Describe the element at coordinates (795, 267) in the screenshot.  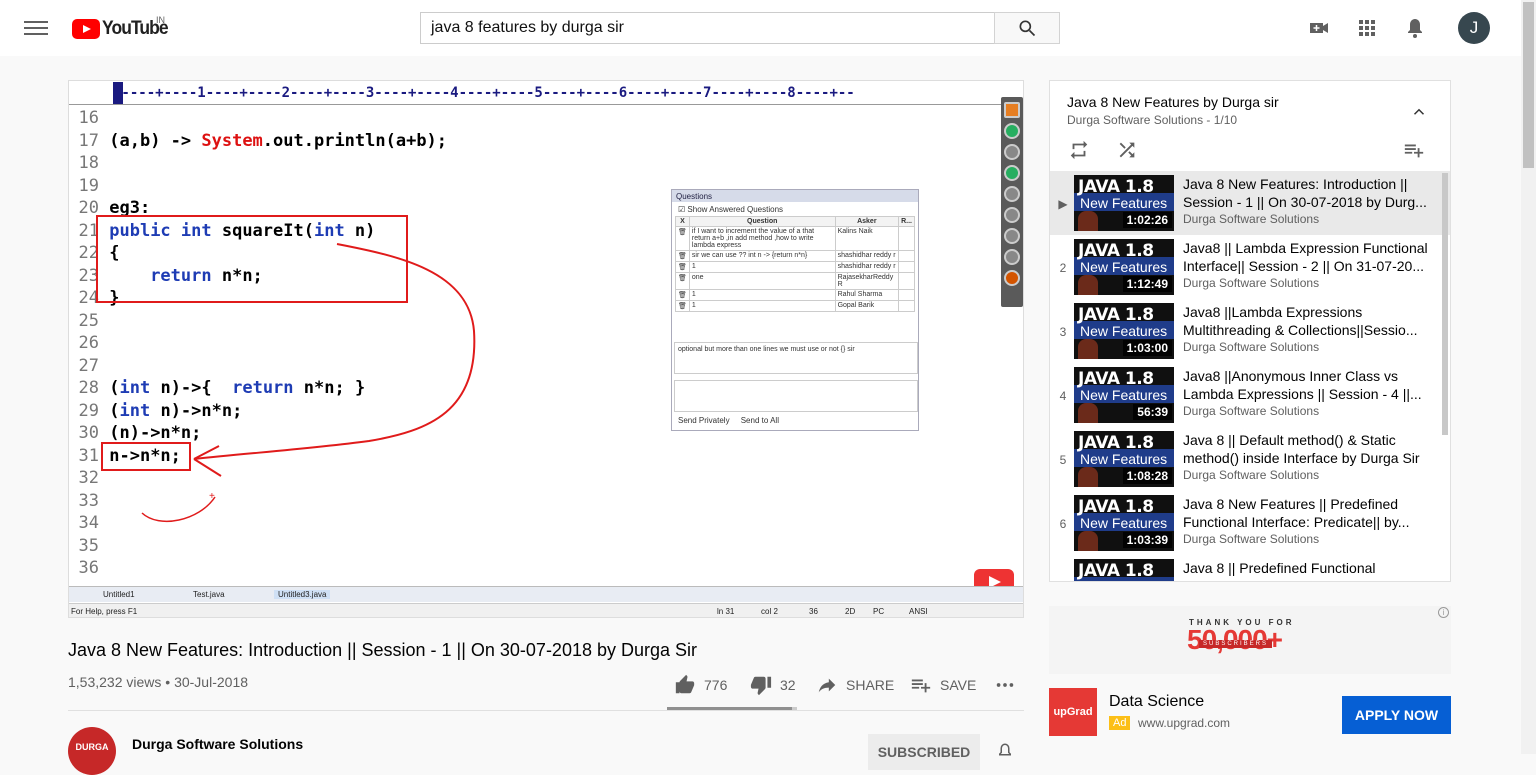
I see `question-row: 🗑 1 shashidhar reddy r` at that location.